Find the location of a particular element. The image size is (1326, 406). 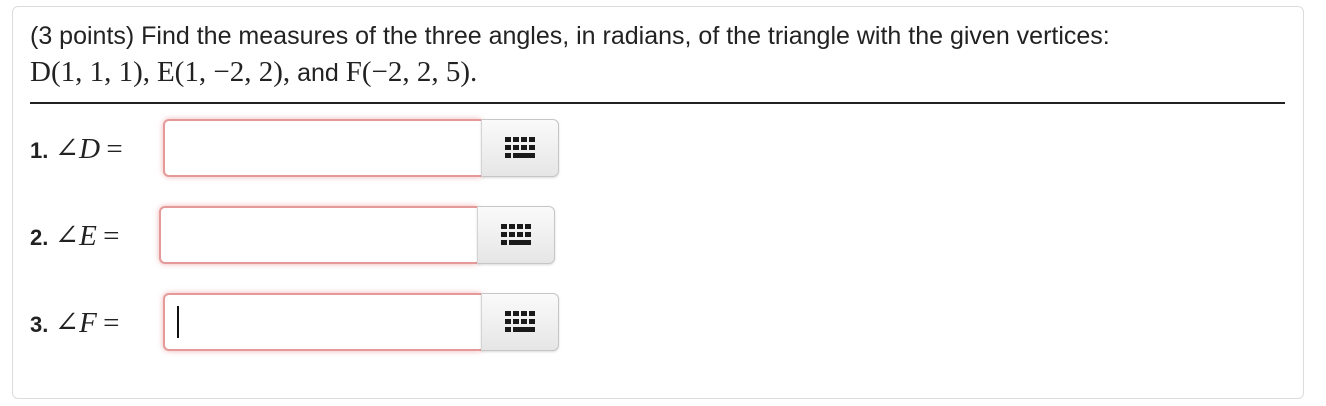

answer-number: 3. is located at coordinates (39, 324).